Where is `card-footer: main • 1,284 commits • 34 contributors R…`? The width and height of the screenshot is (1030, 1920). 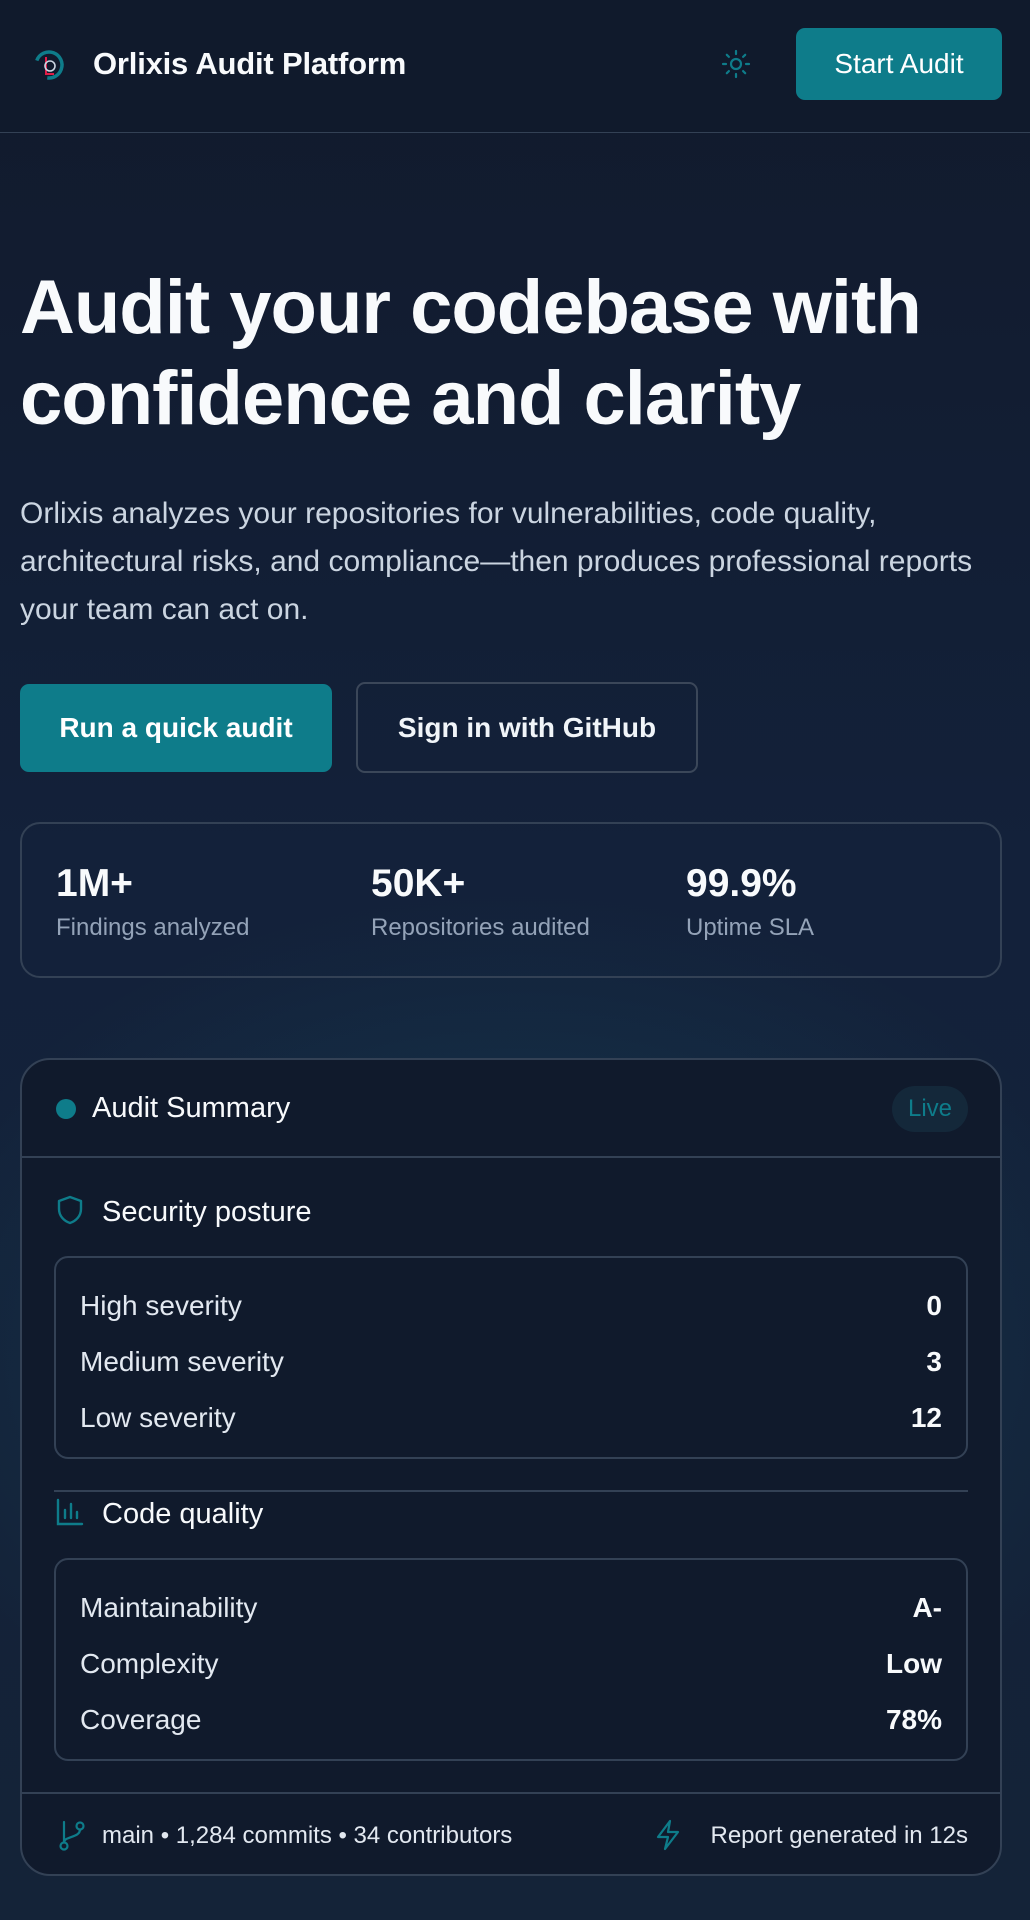 card-footer: main • 1,284 commits • 34 contributors R… is located at coordinates (511, 1833).